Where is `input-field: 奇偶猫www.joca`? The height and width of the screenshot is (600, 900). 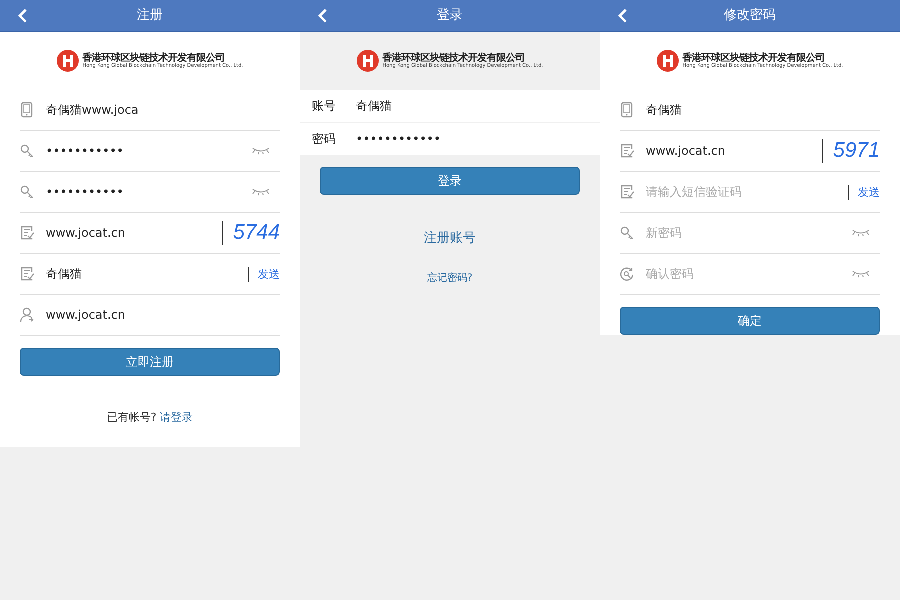 input-field: 奇偶猫www.joca is located at coordinates (163, 110).